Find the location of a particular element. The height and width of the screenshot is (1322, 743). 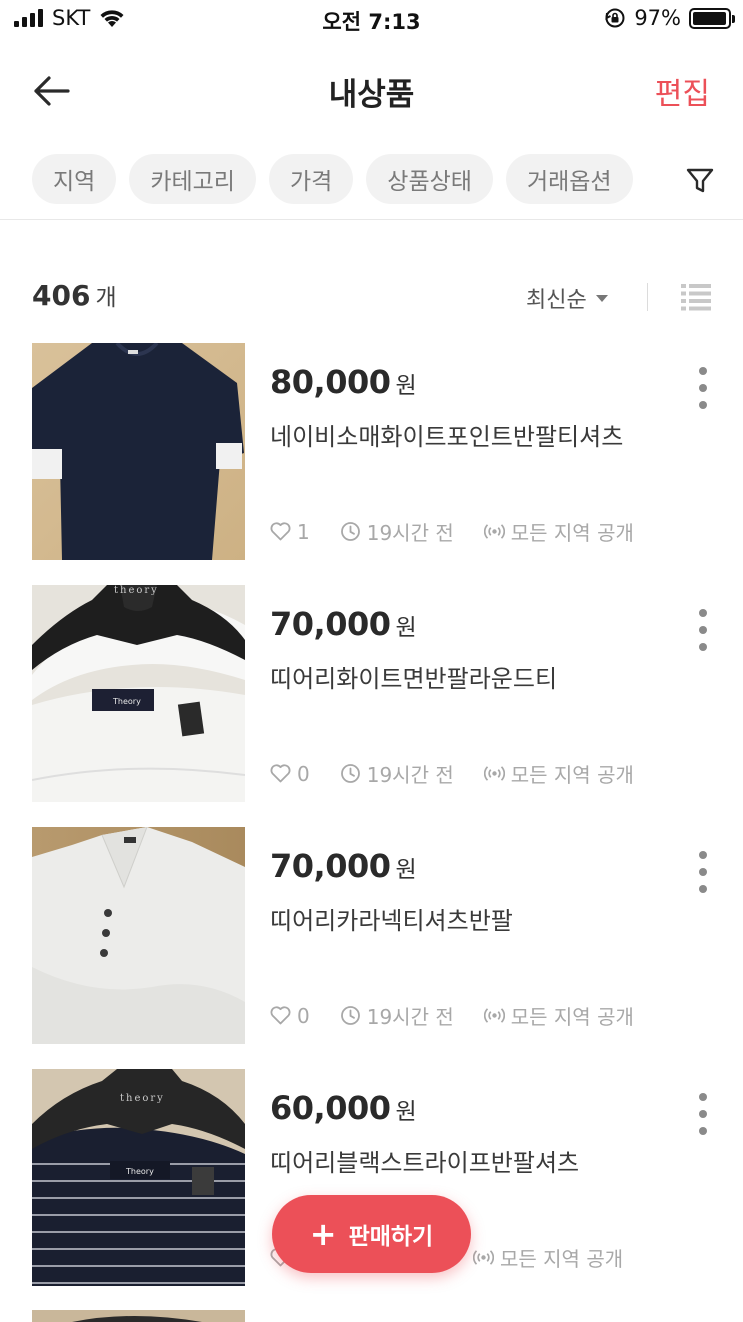

sell-button-label: 판매하기 is located at coordinates (391, 1237).